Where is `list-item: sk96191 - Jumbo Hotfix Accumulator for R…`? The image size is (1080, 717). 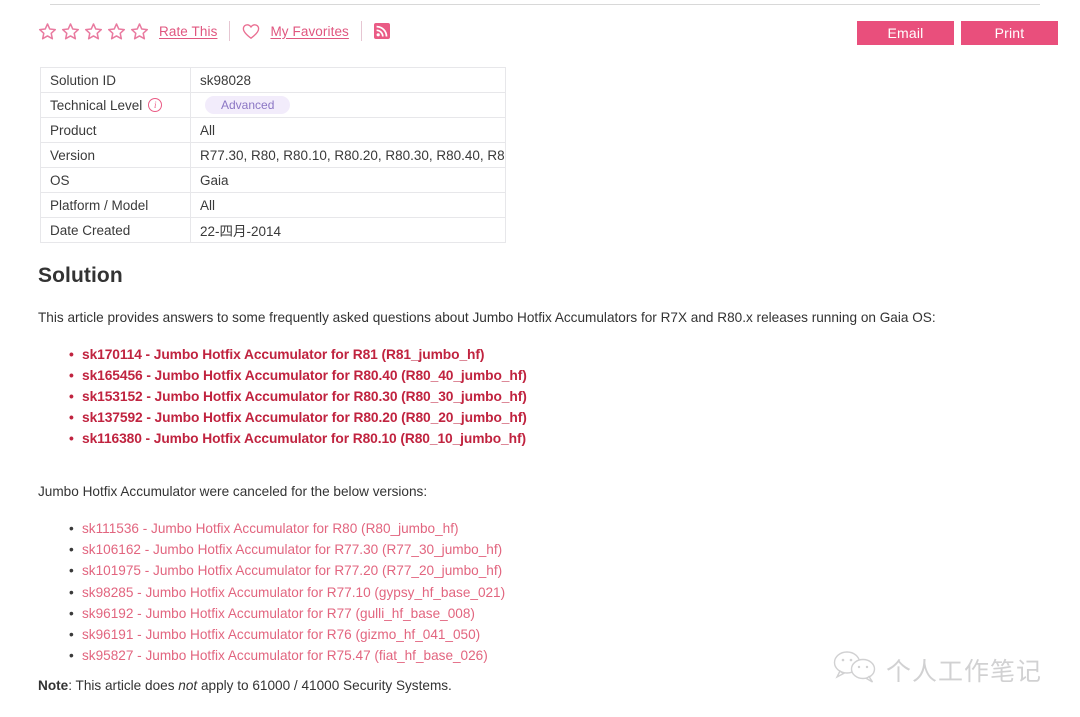
list-item: sk96191 - Jumbo Hotfix Accumulator for R… is located at coordinates (287, 634).